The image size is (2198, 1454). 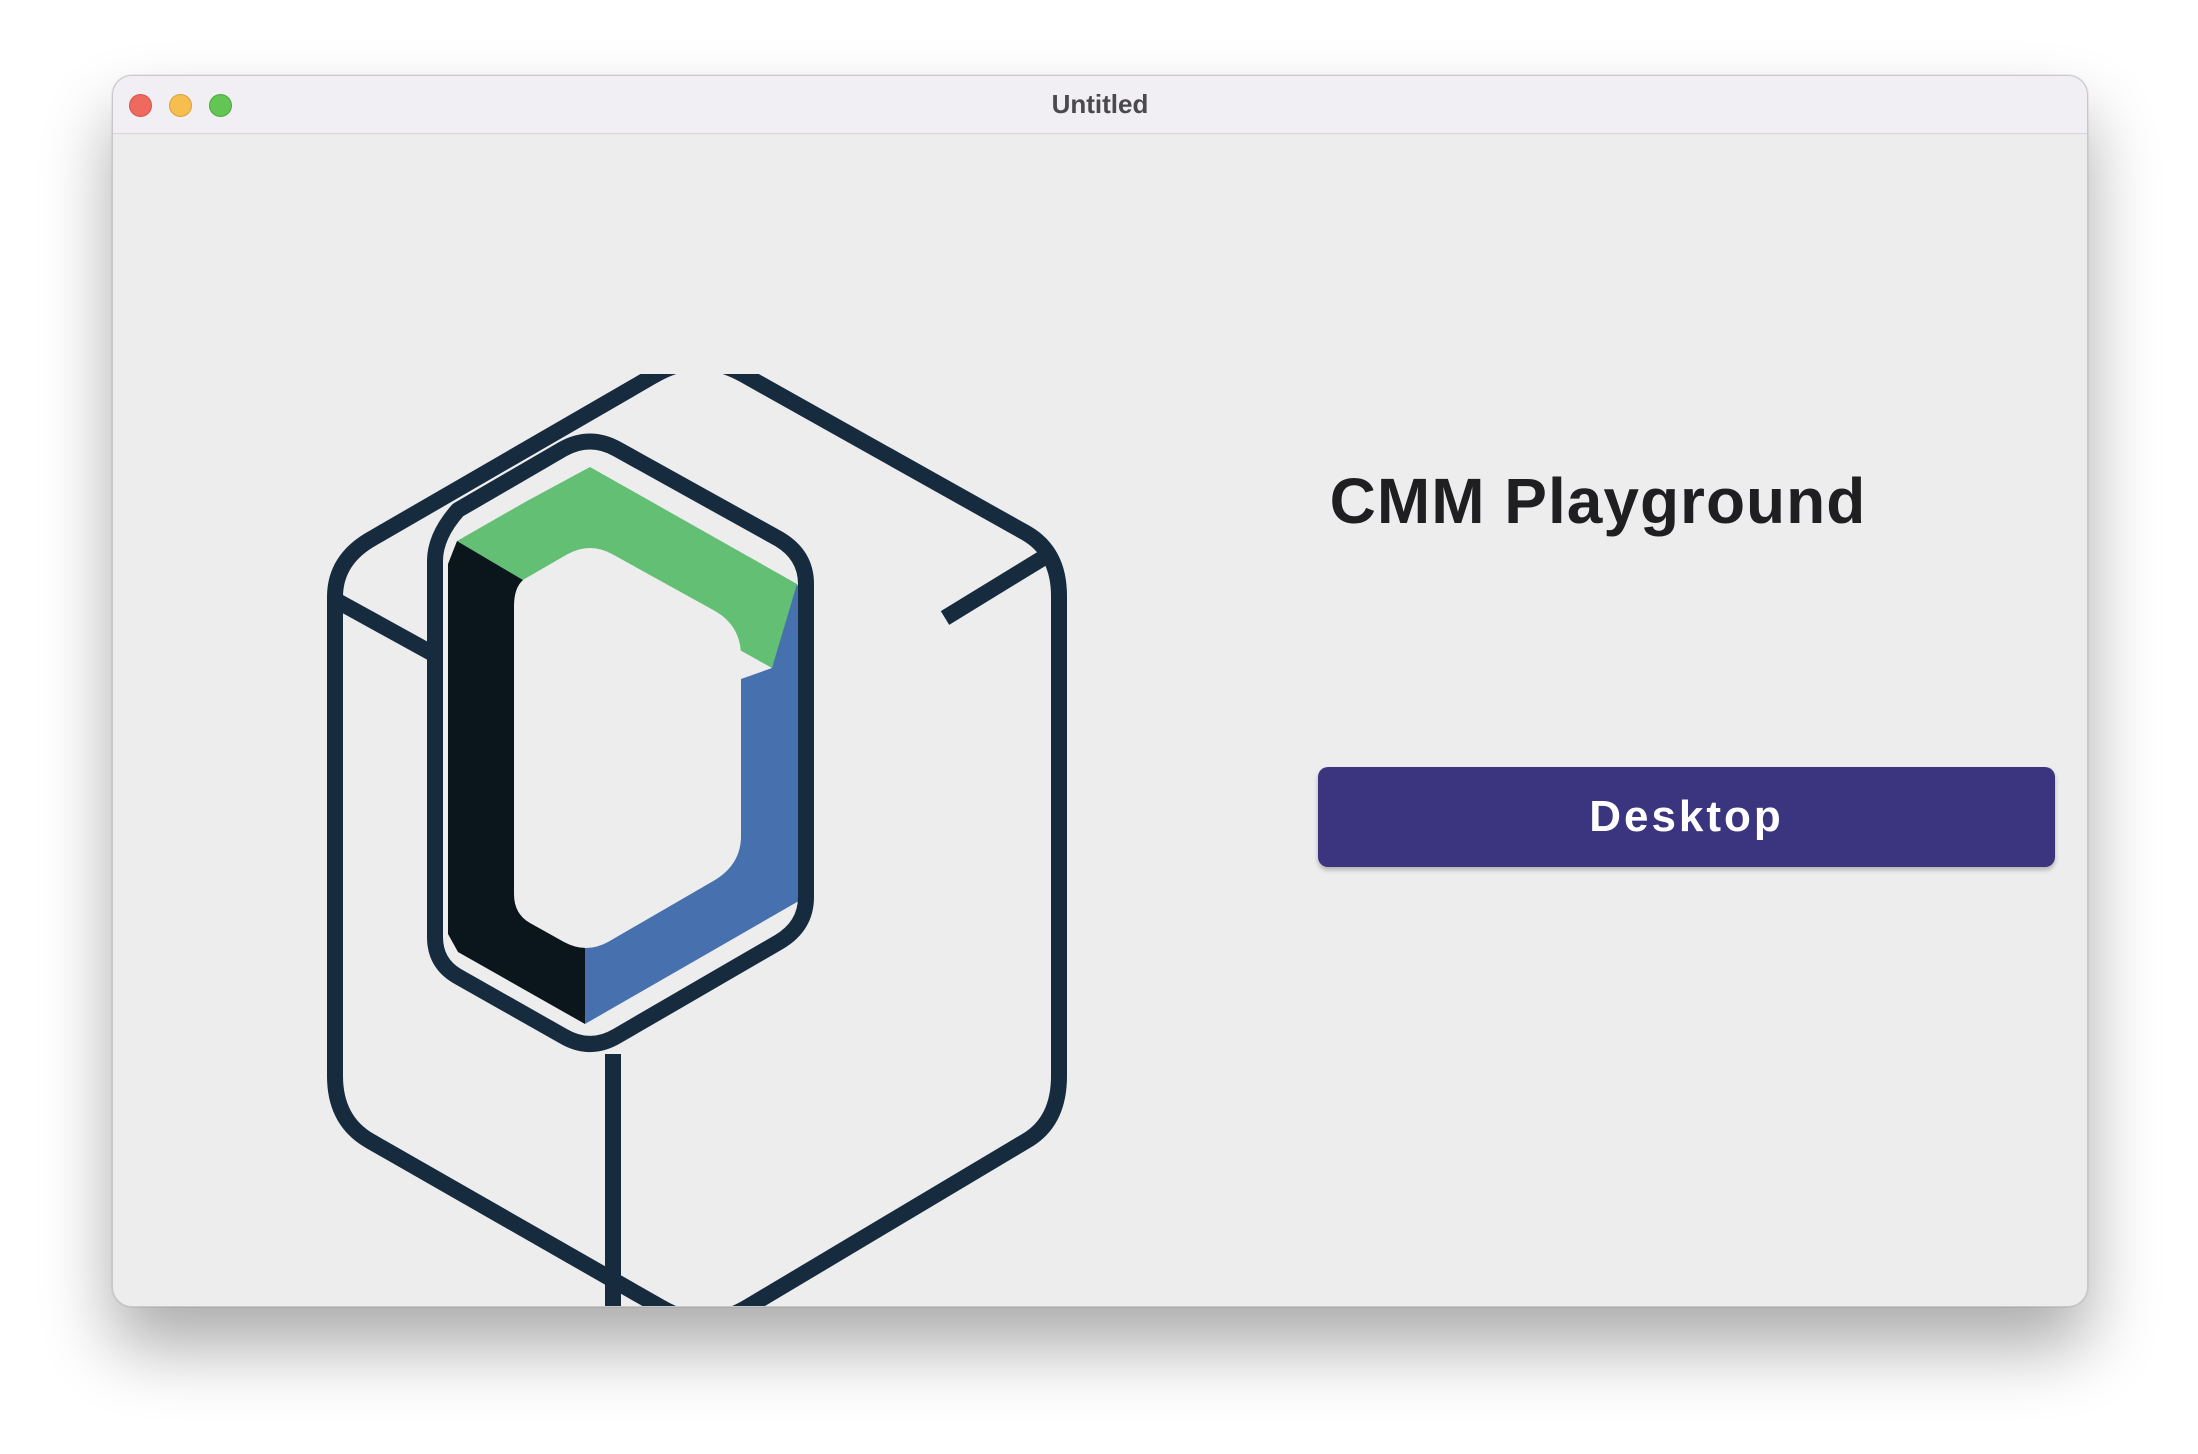 I want to click on title-bar: Untitled, so click(x=1100, y=105).